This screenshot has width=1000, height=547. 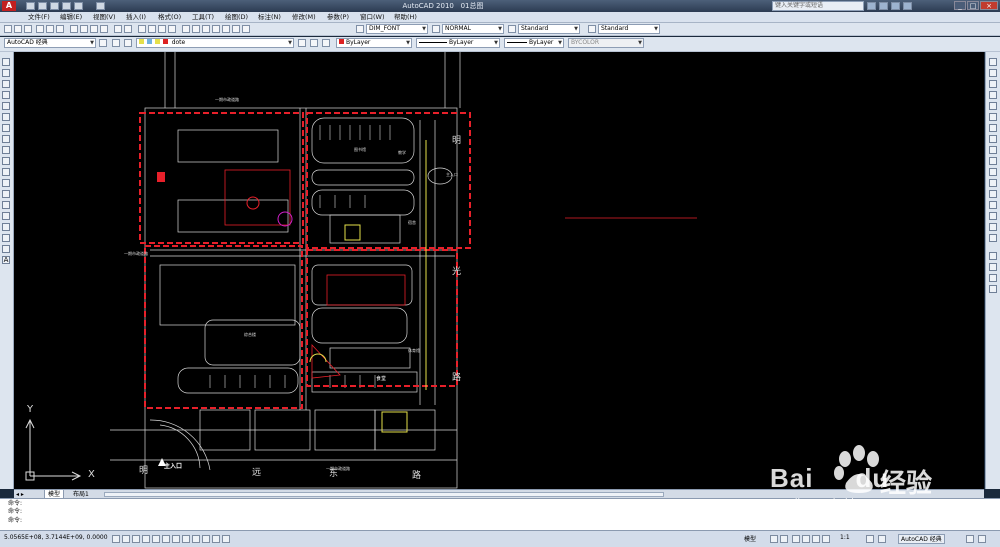 I want to click on table-icon, so click(x=6, y=249).